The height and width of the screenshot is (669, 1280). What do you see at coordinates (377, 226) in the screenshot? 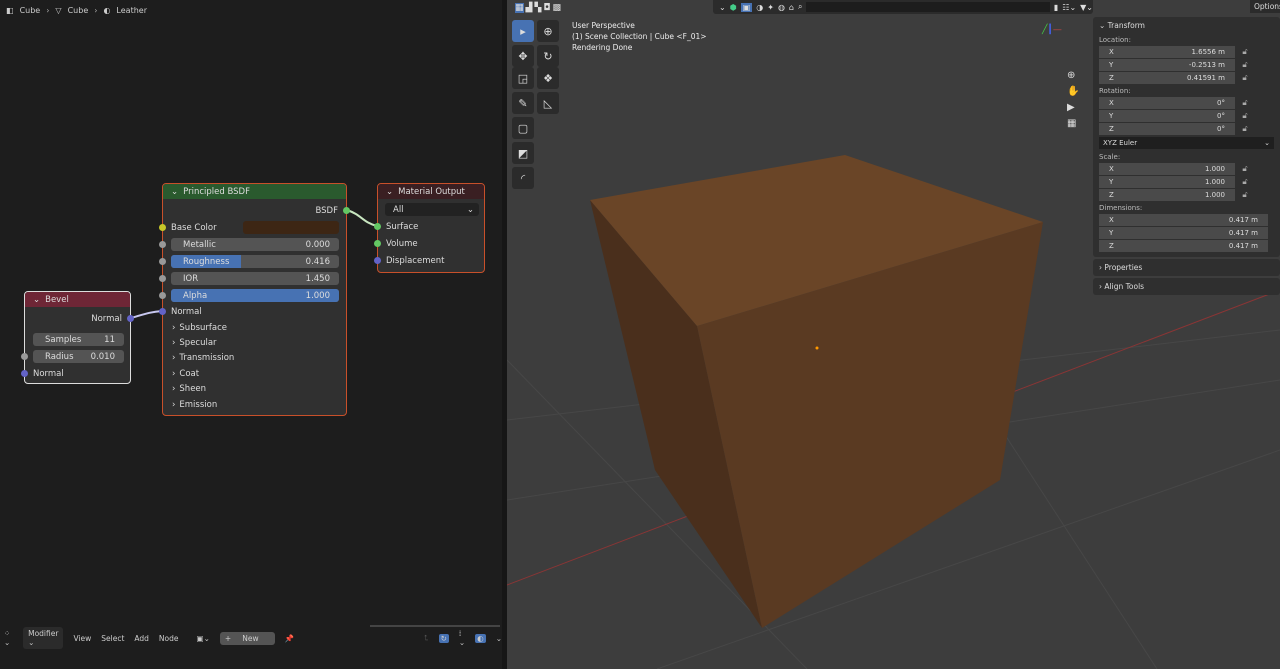
I see `surface-socket` at bounding box center [377, 226].